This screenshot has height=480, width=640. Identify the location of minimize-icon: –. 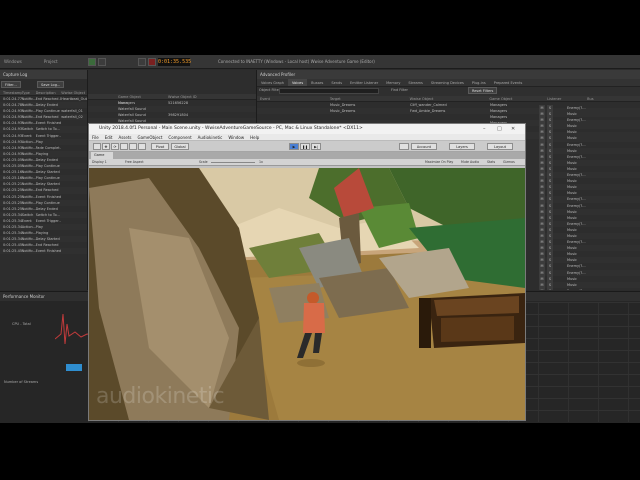
(484, 129).